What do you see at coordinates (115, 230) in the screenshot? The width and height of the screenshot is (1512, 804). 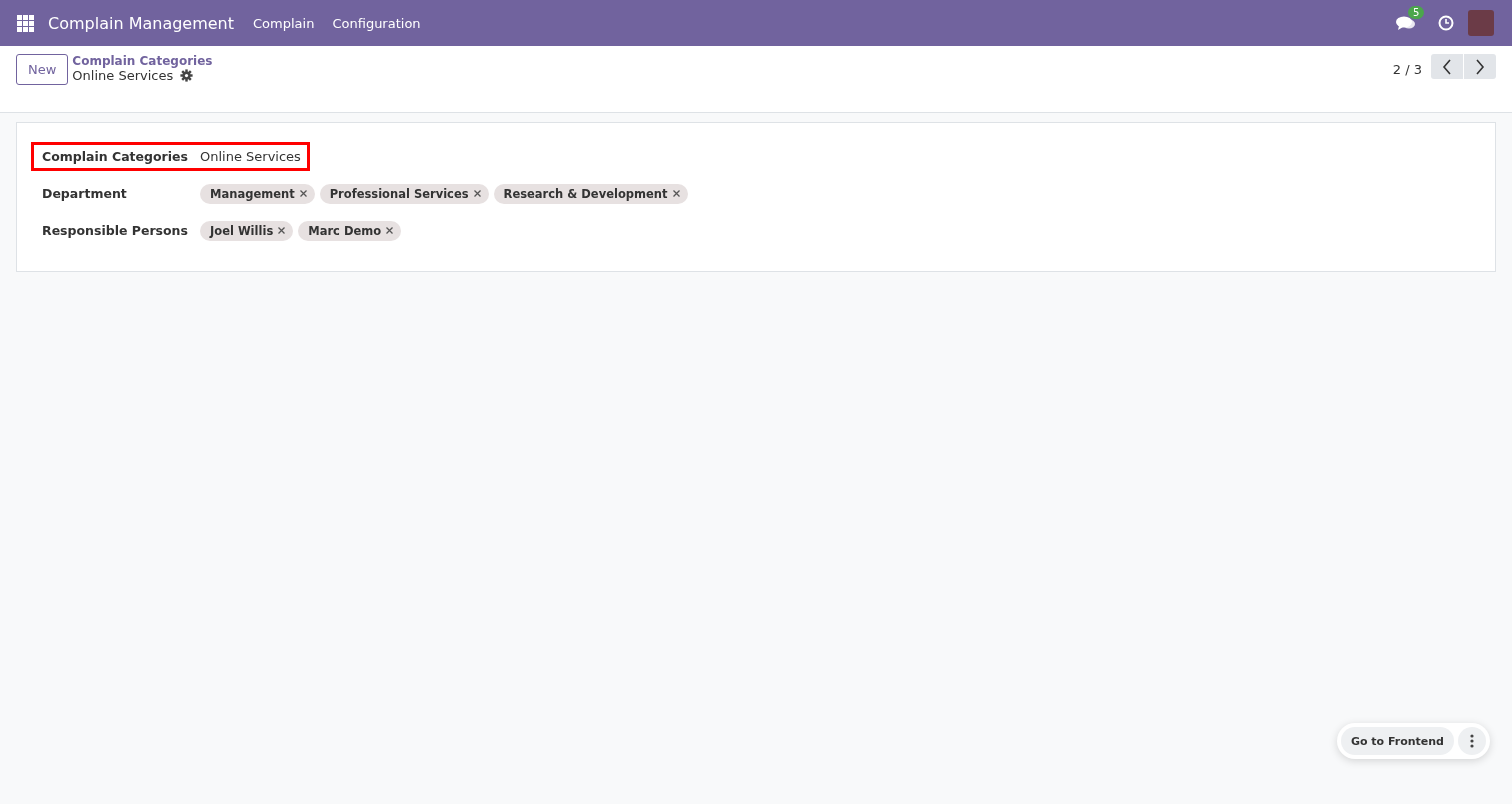 I see `field-label: Responsible Persons` at bounding box center [115, 230].